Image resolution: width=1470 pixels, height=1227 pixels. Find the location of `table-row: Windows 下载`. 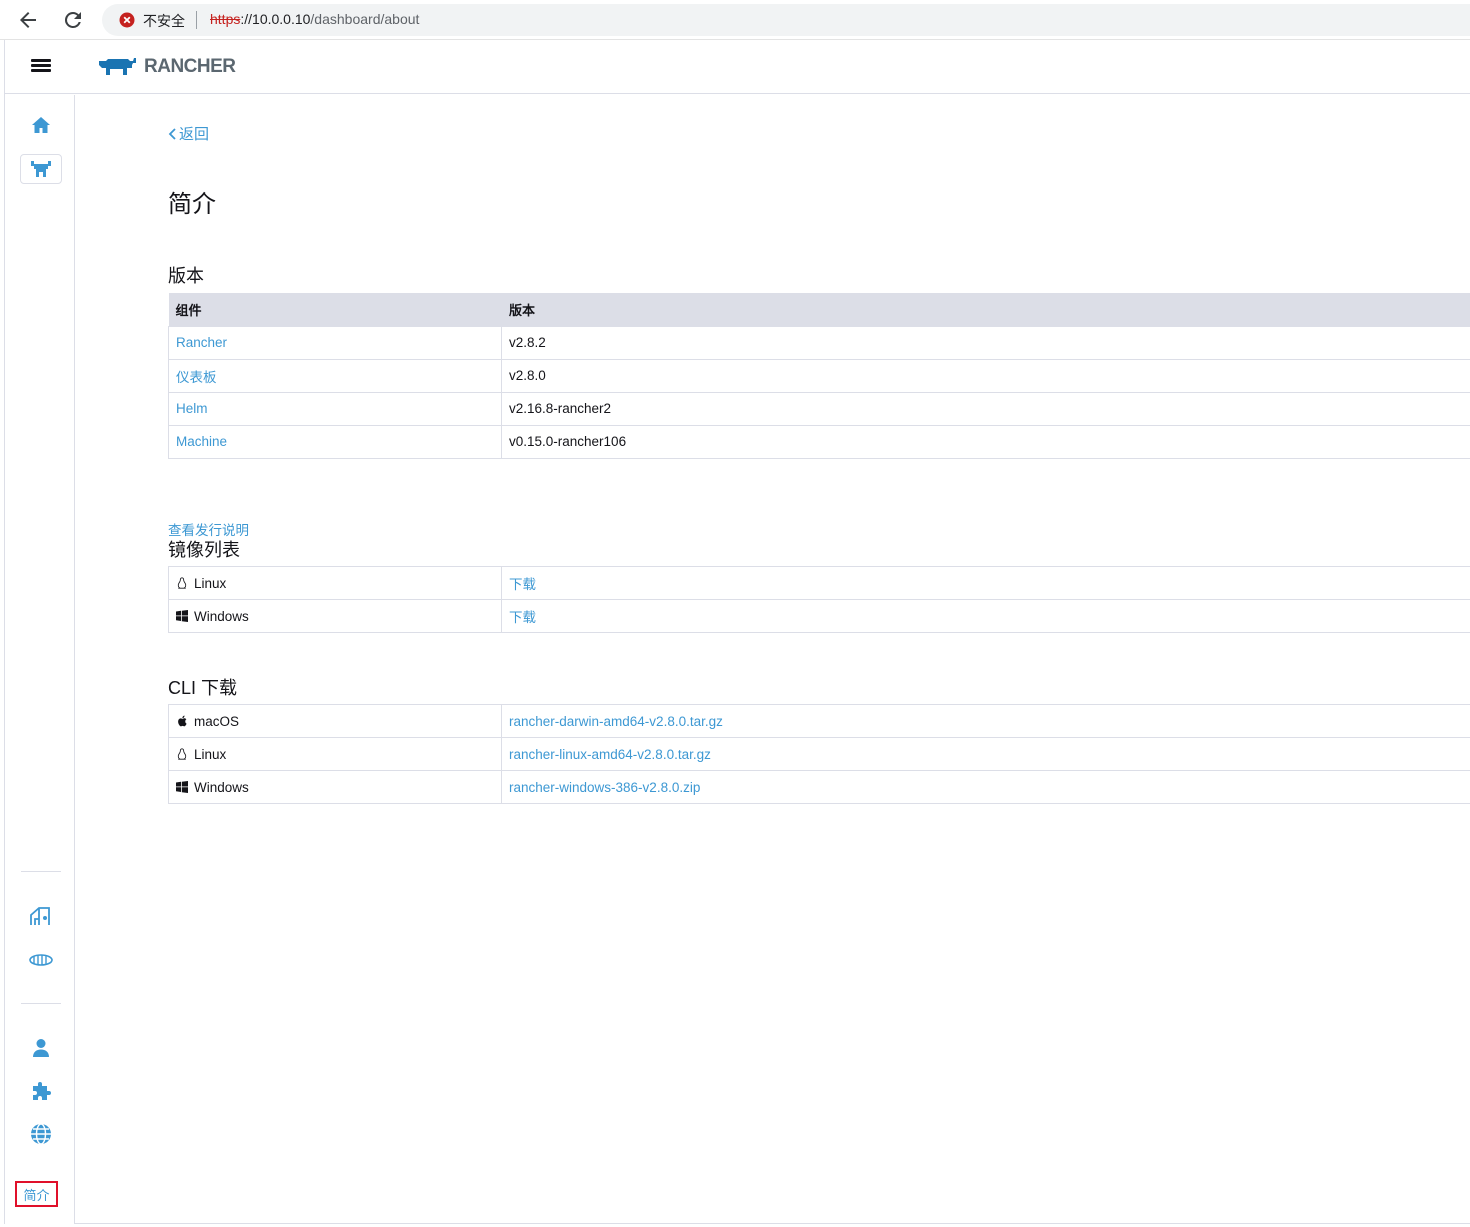

table-row: Windows 下载 is located at coordinates (819, 616).